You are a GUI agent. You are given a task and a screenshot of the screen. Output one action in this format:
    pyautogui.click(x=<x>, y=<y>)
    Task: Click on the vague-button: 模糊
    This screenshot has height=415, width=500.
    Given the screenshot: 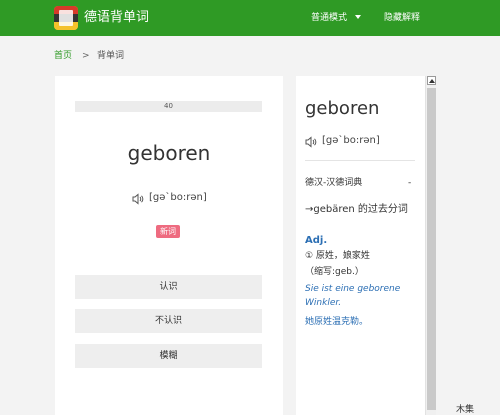 What is the action you would take?
    pyautogui.click(x=168, y=356)
    